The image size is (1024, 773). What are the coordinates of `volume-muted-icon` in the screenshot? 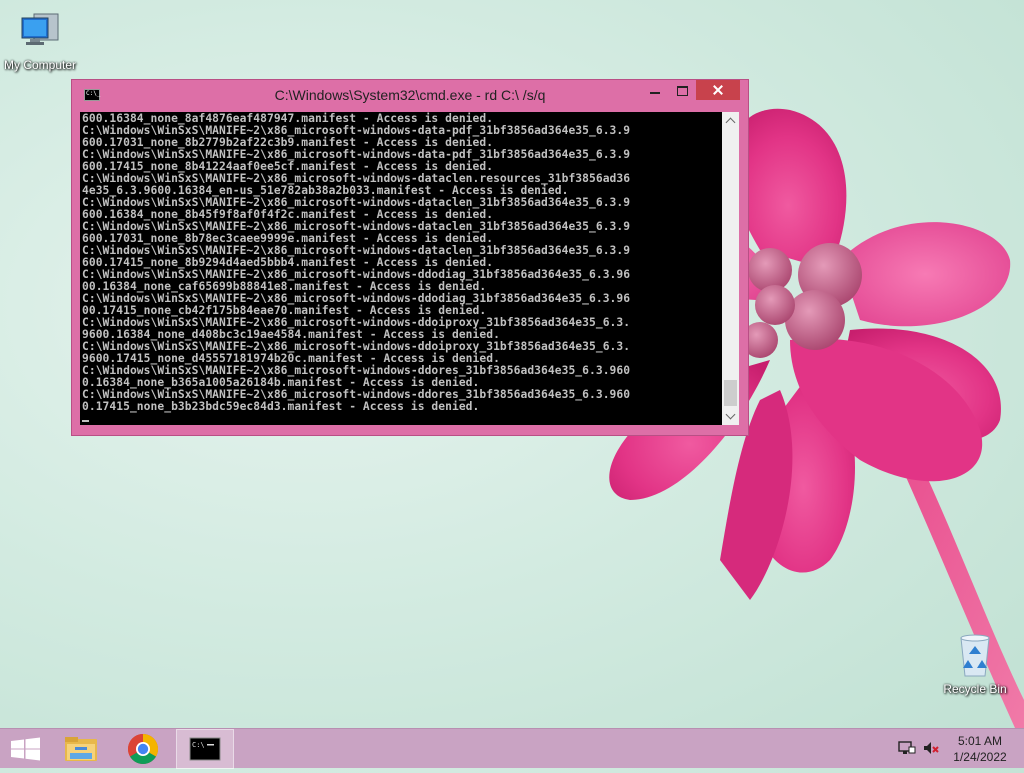 It's located at (931, 748).